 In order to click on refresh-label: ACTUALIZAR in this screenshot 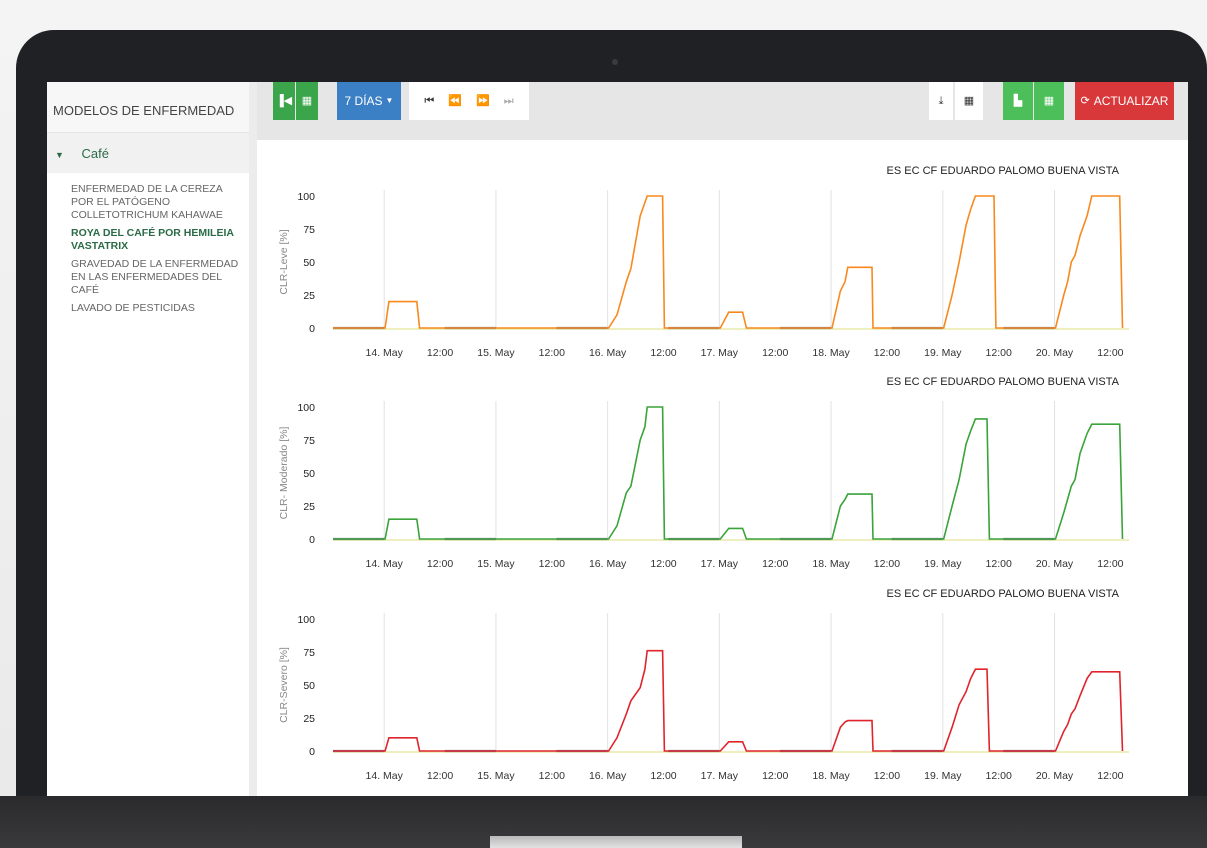, I will do `click(1131, 101)`.